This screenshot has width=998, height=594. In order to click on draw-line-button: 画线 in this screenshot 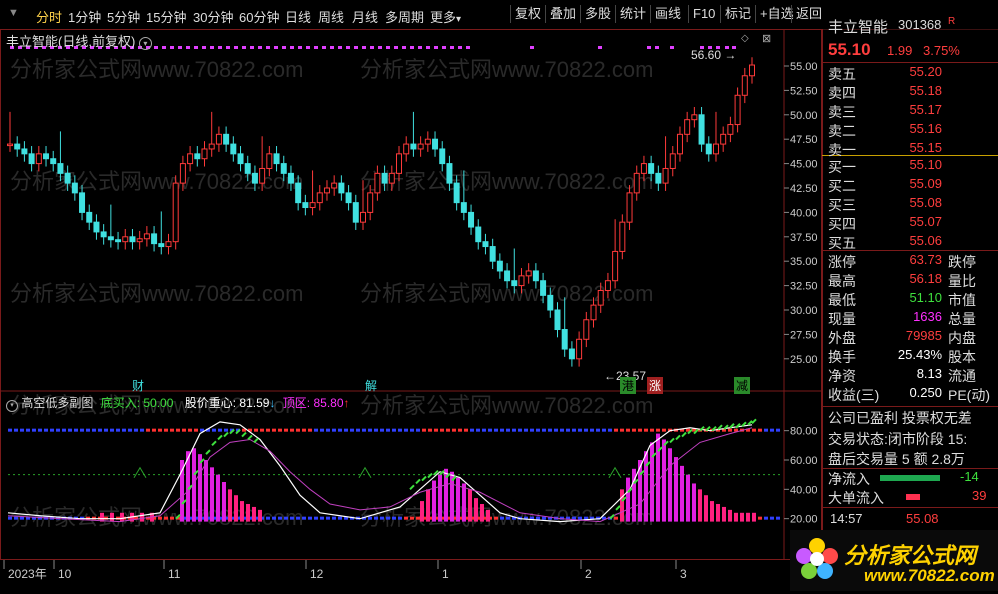, I will do `click(667, 14)`.